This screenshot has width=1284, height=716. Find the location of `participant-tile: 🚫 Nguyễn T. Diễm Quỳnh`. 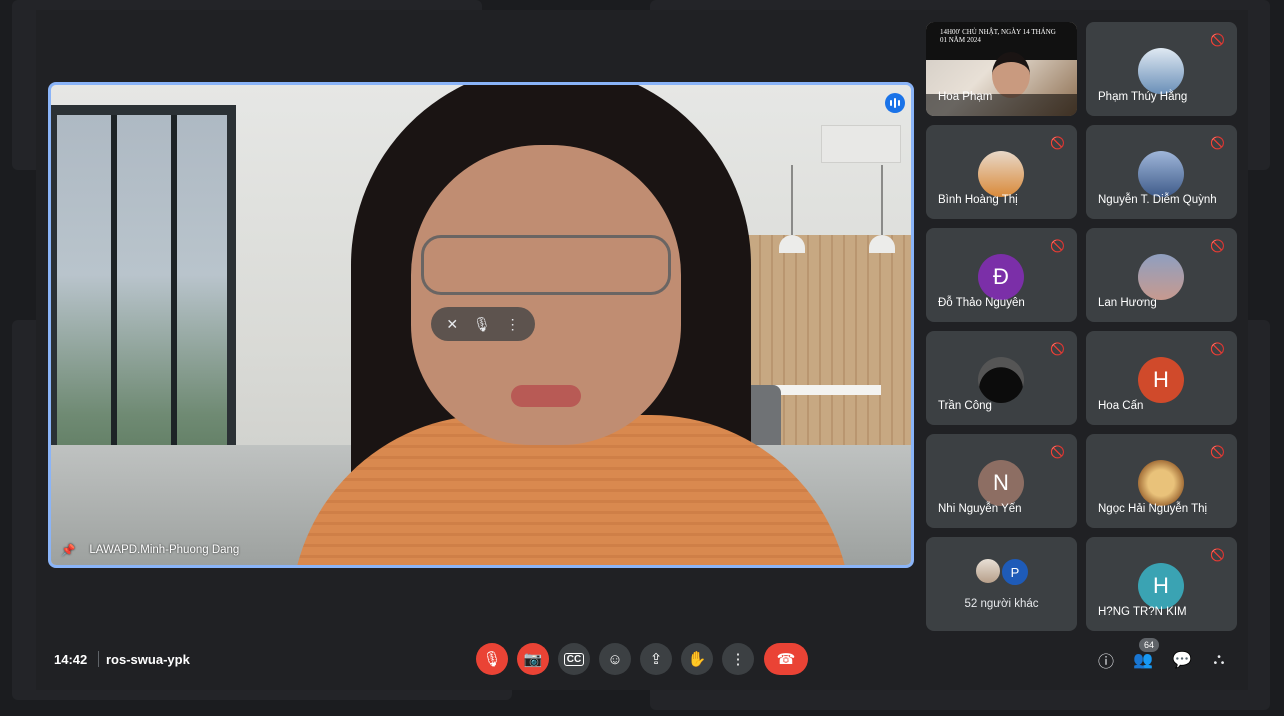

participant-tile: 🚫 Nguyễn T. Diễm Quỳnh is located at coordinates (1161, 172).